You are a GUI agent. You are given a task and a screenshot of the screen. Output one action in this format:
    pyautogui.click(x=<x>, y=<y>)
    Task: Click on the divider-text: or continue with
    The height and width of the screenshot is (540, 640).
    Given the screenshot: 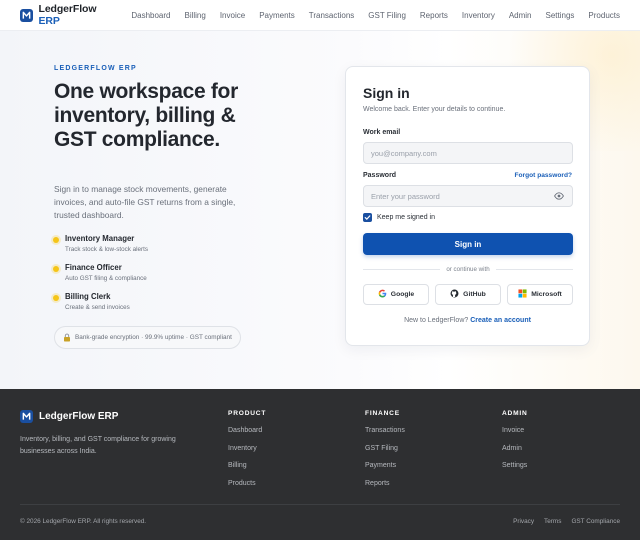 What is the action you would take?
    pyautogui.click(x=468, y=269)
    